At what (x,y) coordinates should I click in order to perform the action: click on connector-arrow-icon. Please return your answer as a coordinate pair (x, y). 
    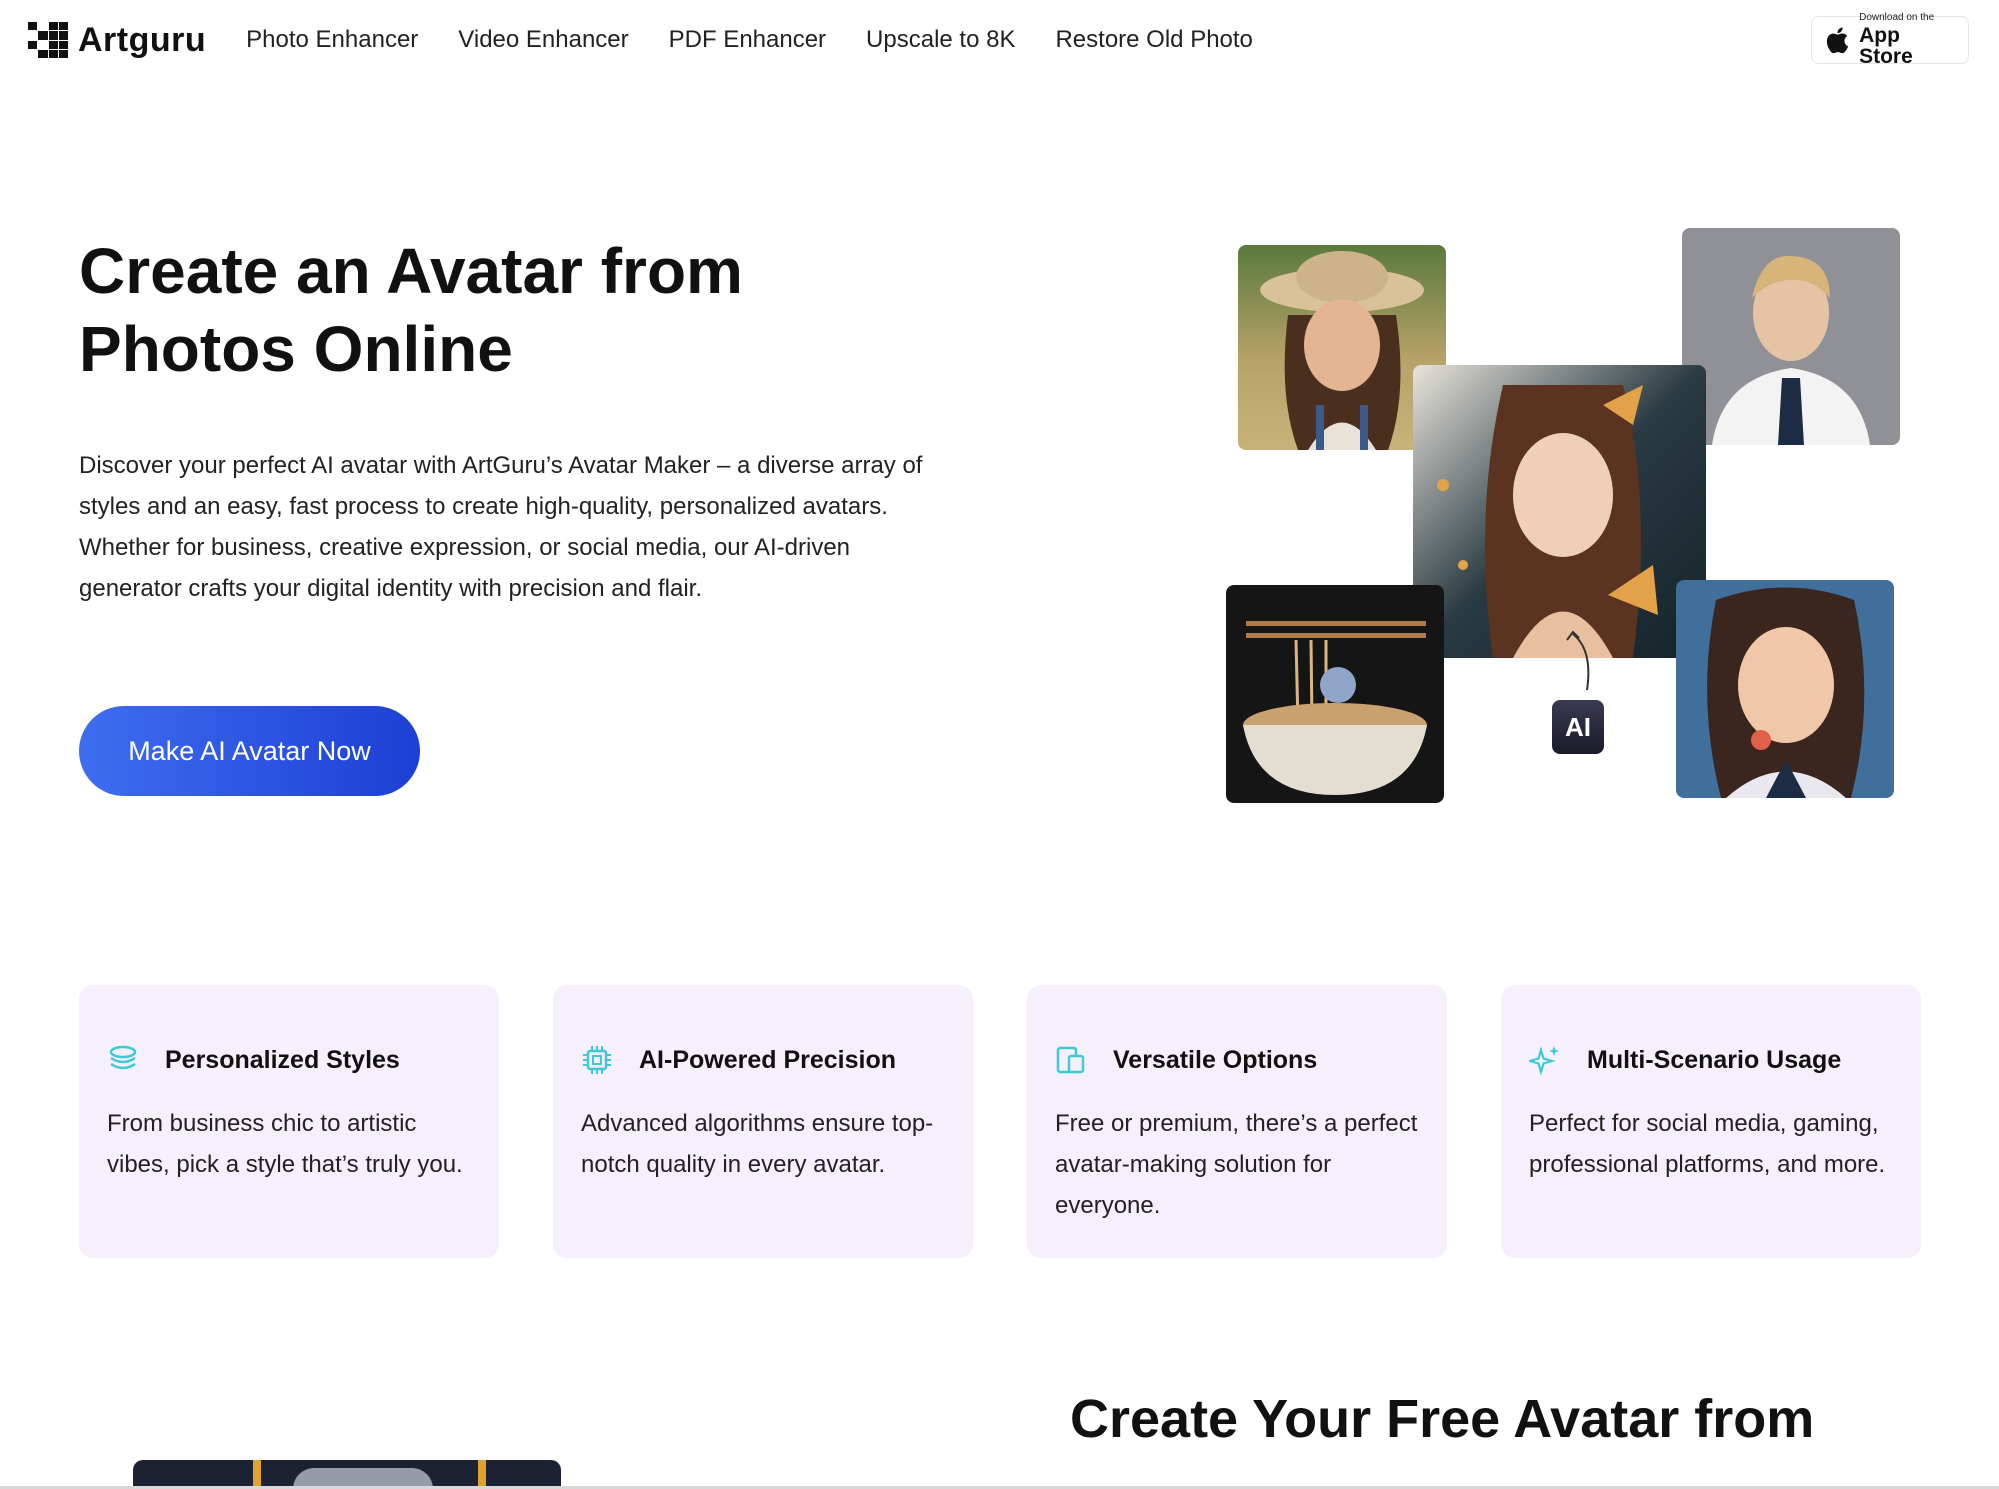
    Looking at the image, I should click on (1578, 660).